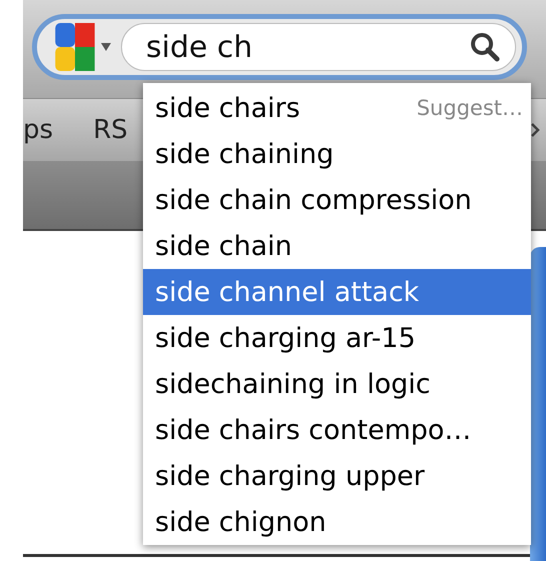 The width and height of the screenshot is (546, 561). I want to click on suggestion-item: side charging ar-15, so click(337, 338).